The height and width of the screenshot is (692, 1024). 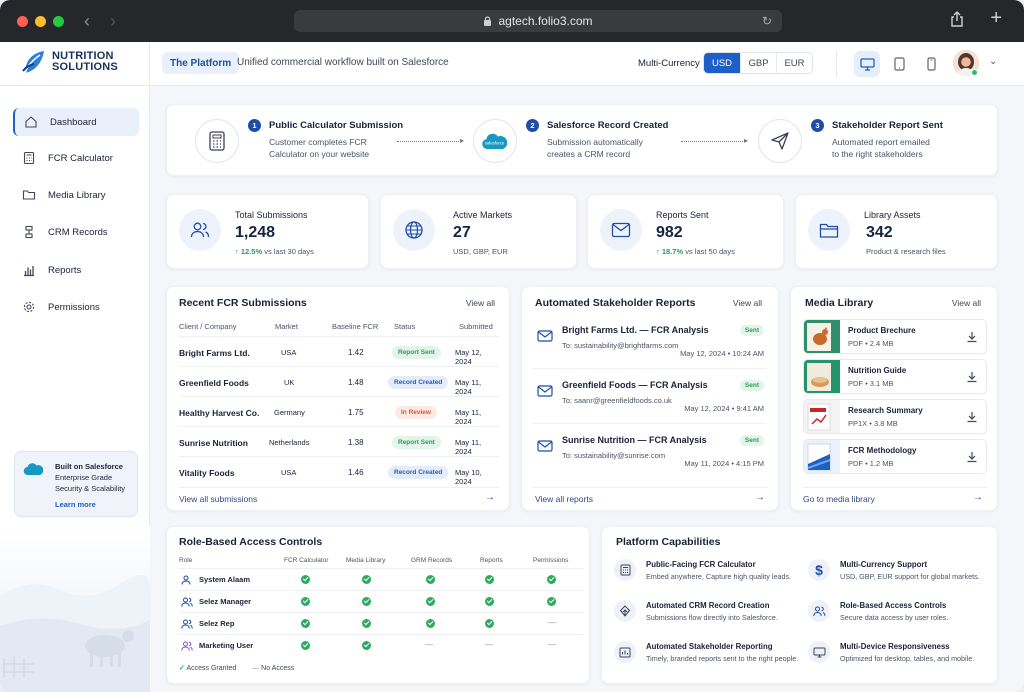 I want to click on platform-pill: The Platform, so click(x=201, y=63).